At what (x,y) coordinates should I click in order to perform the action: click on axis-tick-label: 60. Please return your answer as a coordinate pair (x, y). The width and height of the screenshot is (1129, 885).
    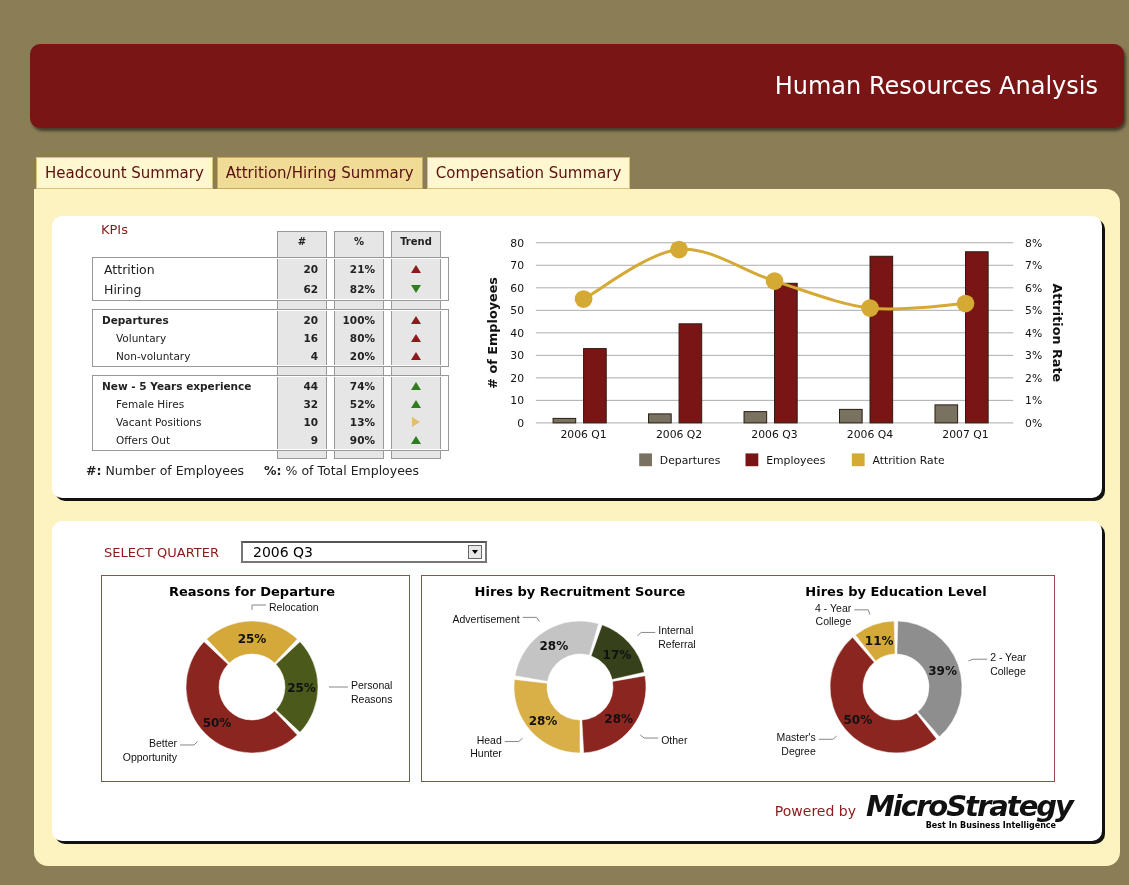
    Looking at the image, I should click on (517, 288).